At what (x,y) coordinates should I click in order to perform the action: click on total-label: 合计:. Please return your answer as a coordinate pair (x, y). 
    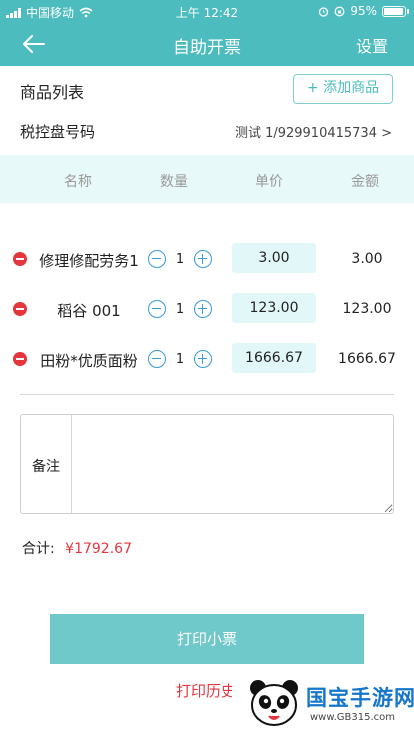
    Looking at the image, I should click on (38, 549).